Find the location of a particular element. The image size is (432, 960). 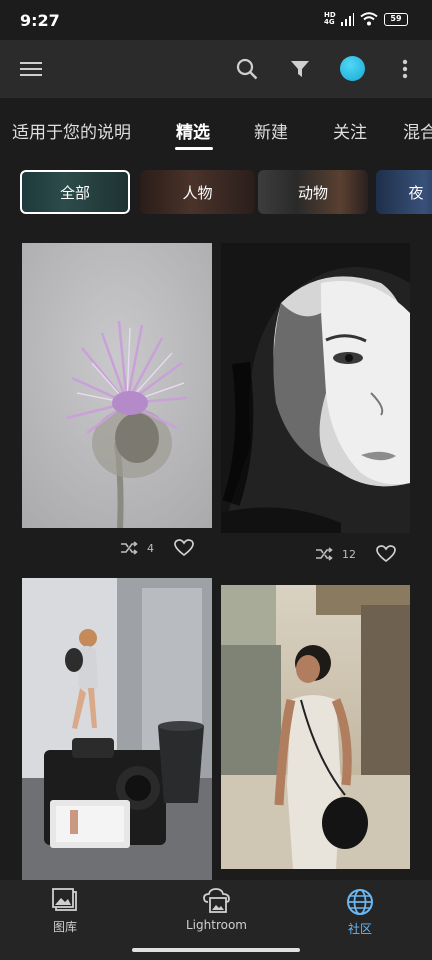

search-button is located at coordinates (247, 69).